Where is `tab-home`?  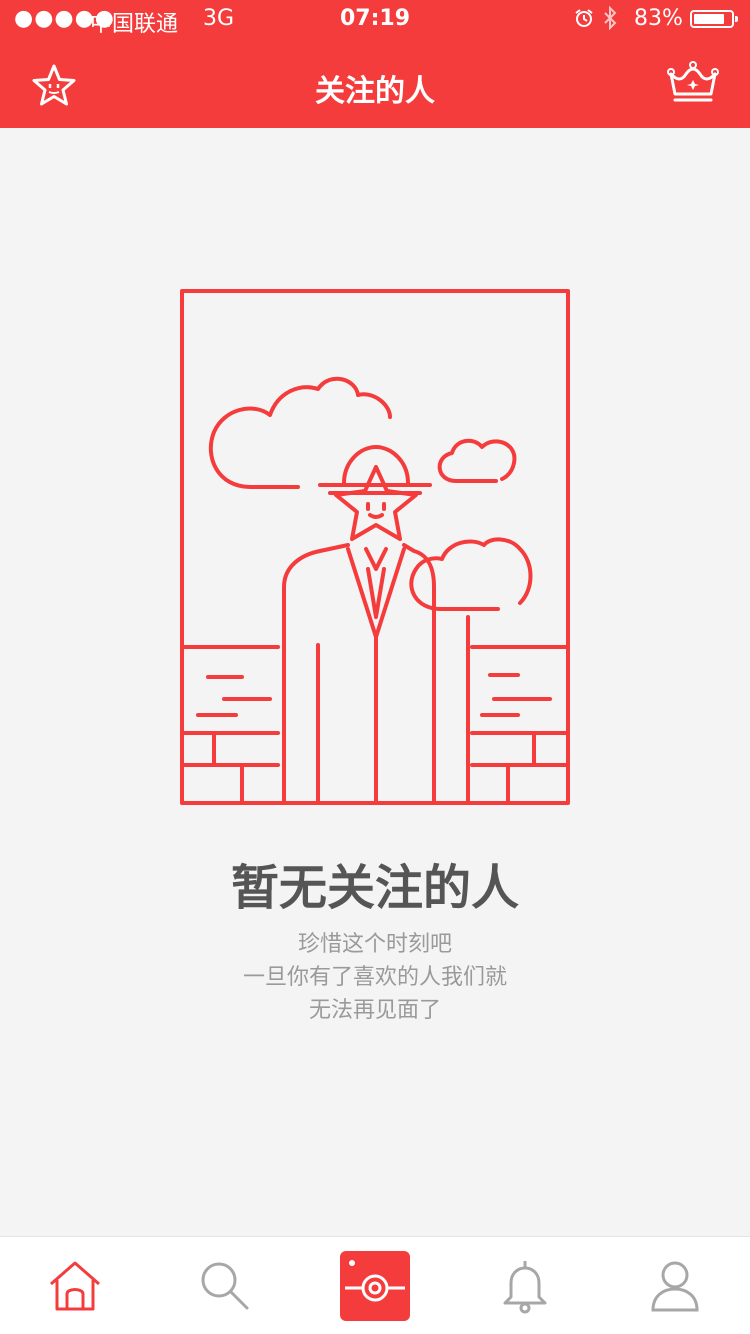
tab-home is located at coordinates (75, 1285).